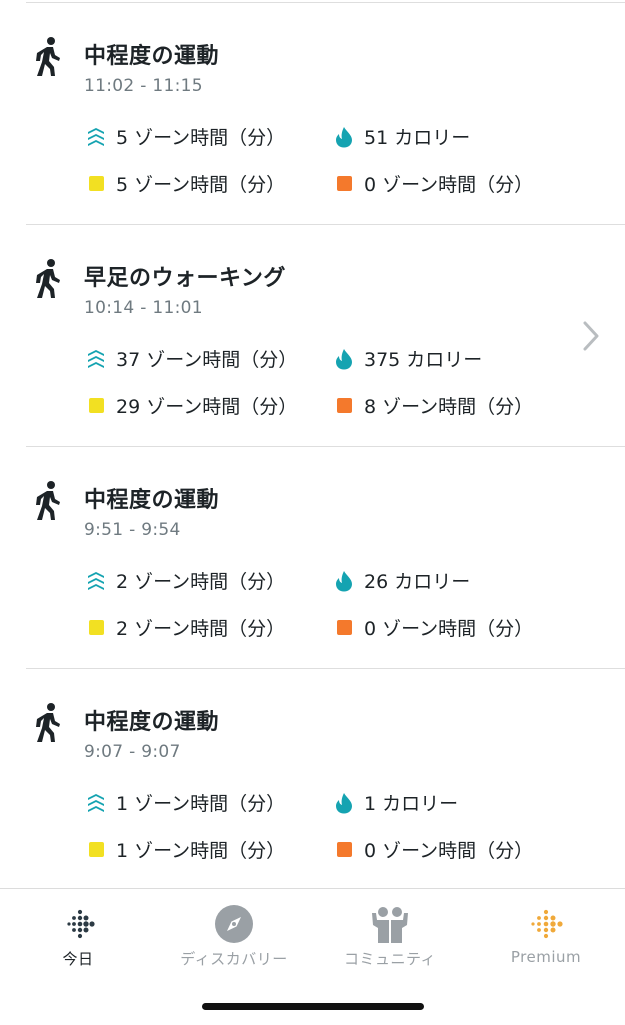 This screenshot has width=625, height=1025. What do you see at coordinates (207, 360) in the screenshot?
I see `active-zone-value: 37 ゾーン時間（分）` at bounding box center [207, 360].